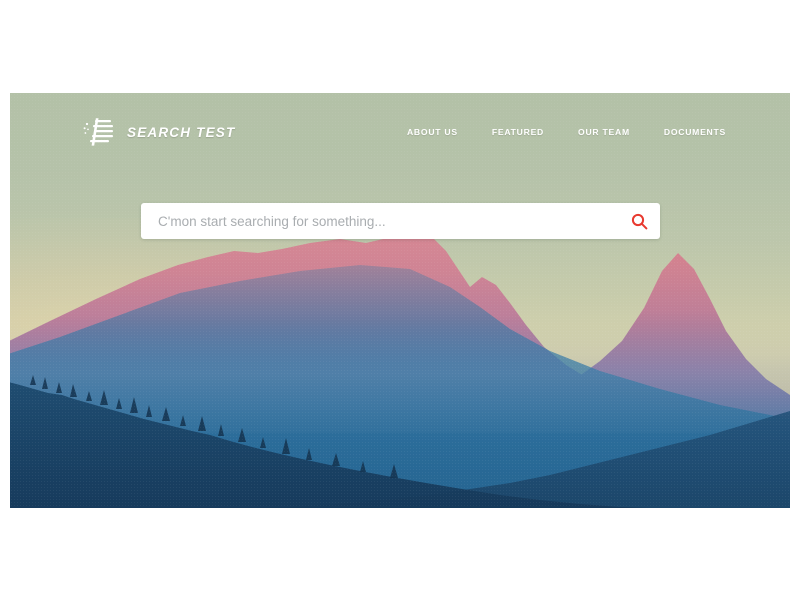  I want to click on search-input, so click(379, 221).